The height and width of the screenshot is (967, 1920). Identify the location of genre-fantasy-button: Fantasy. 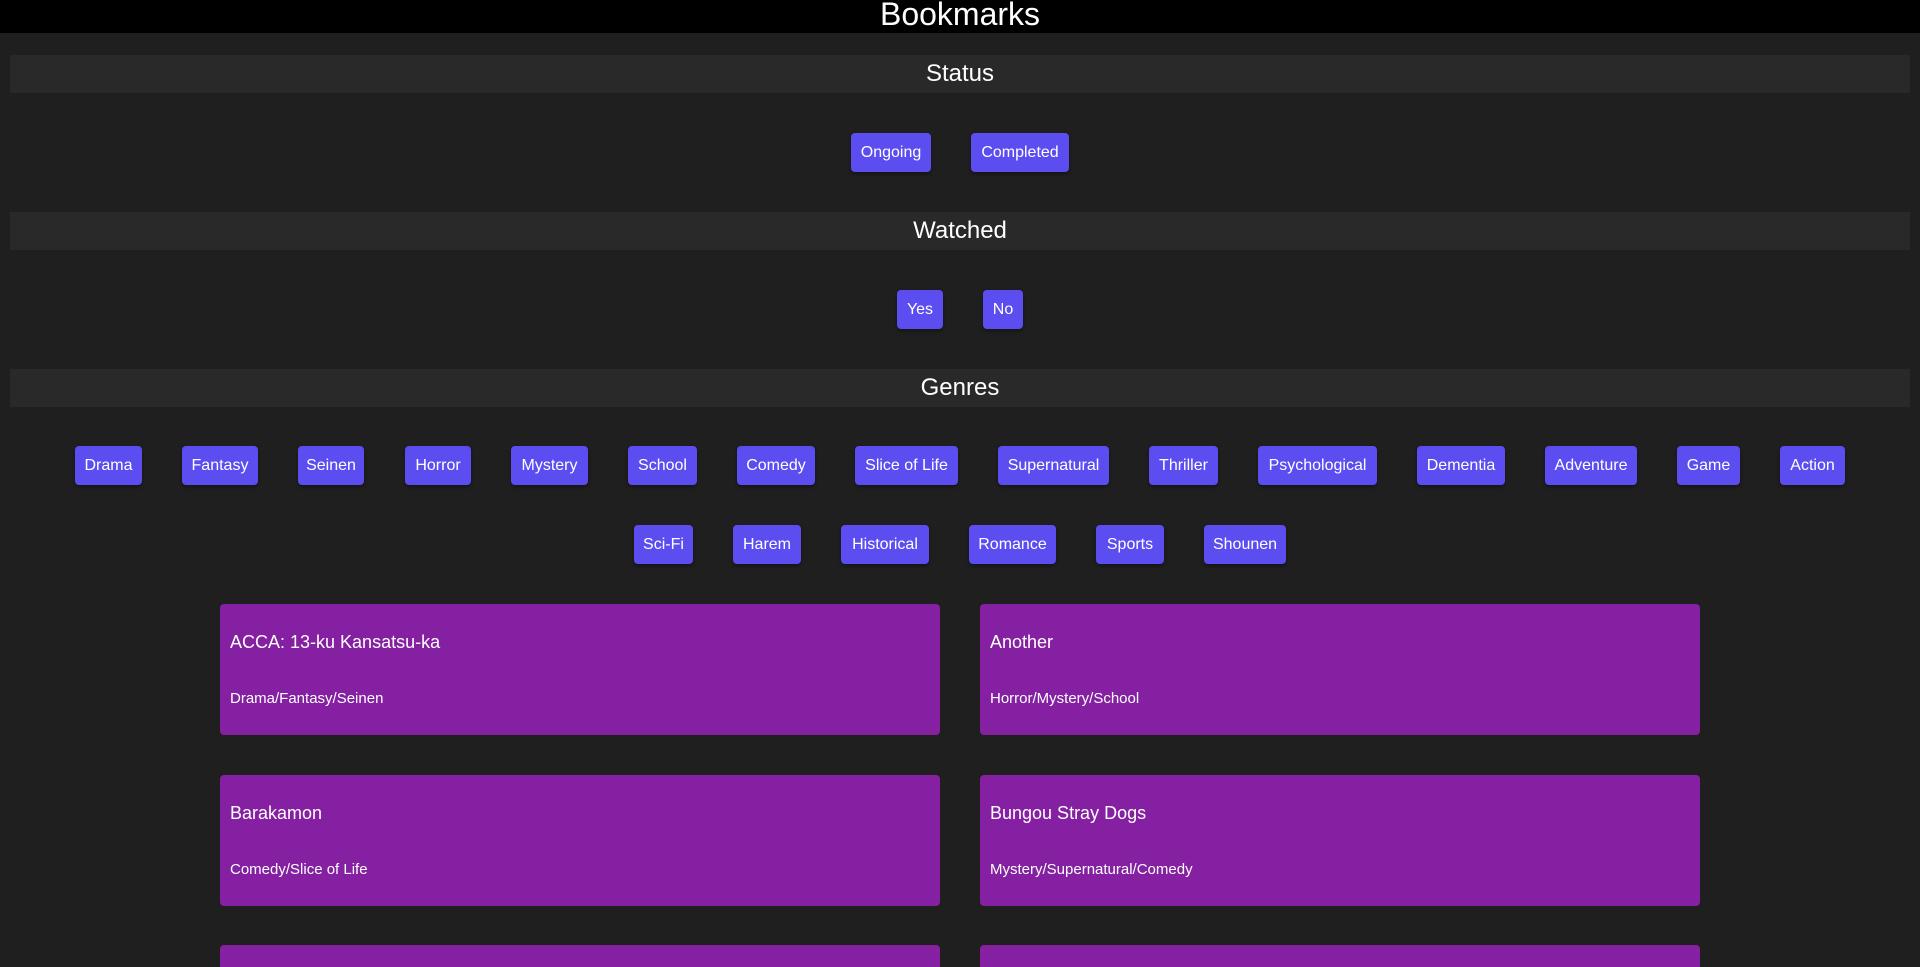
(220, 465).